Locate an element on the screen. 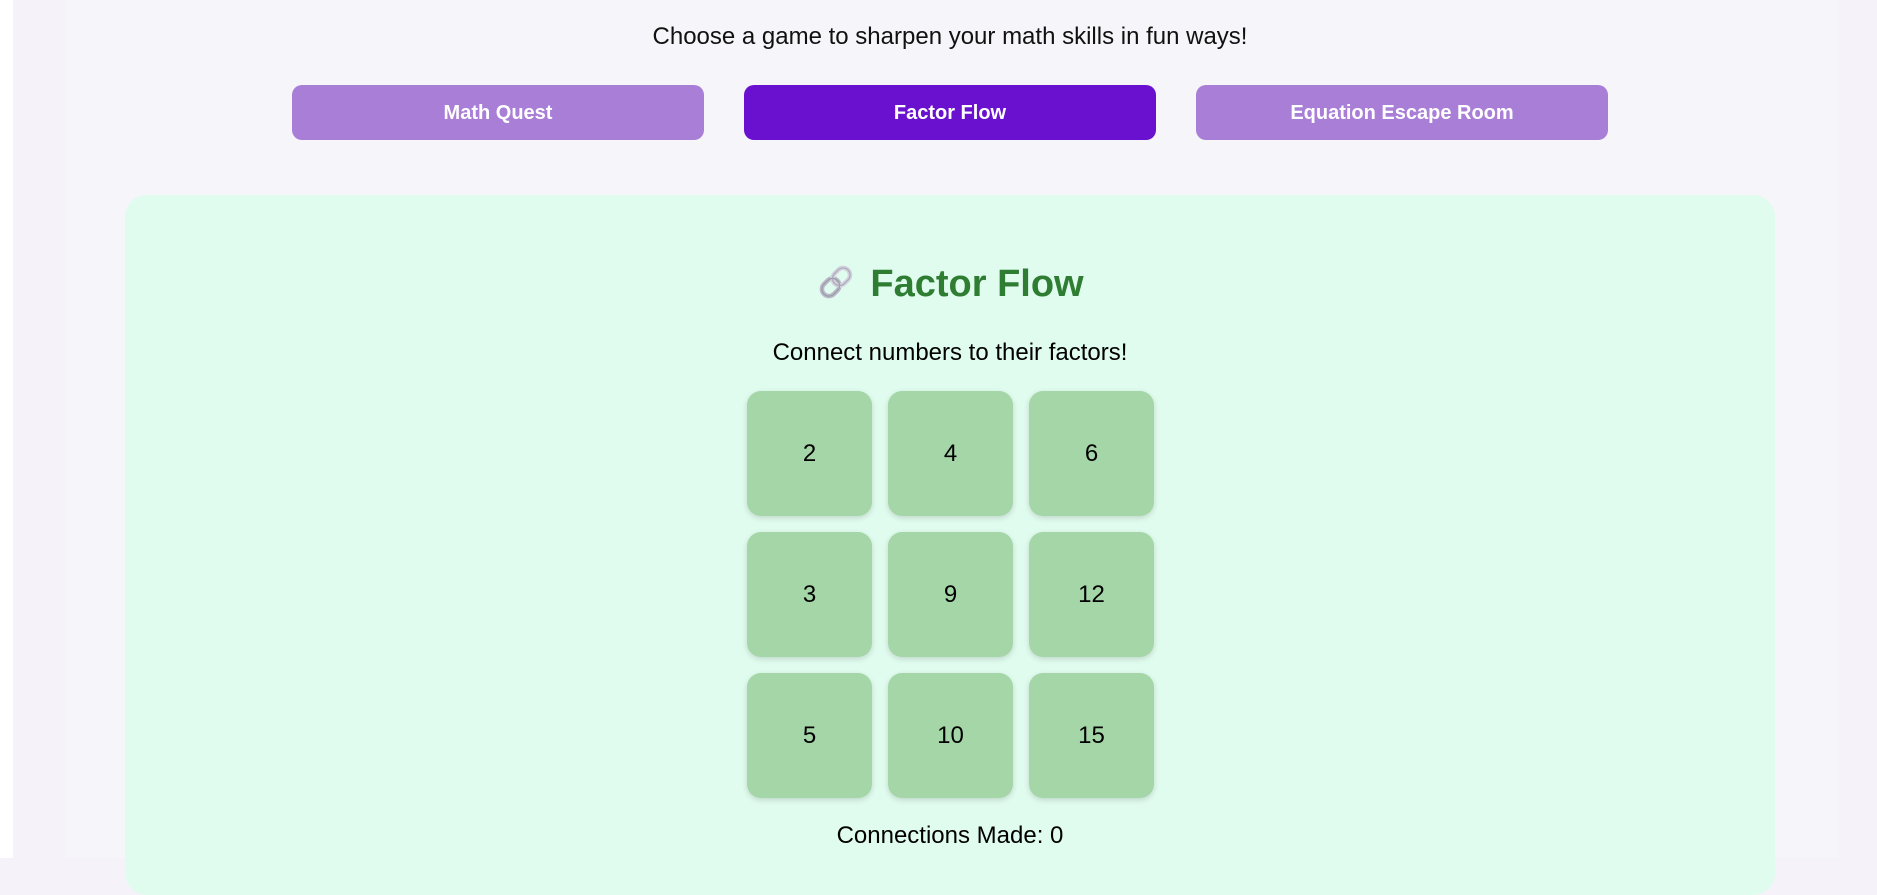  connections-count: 0 is located at coordinates (1057, 835).